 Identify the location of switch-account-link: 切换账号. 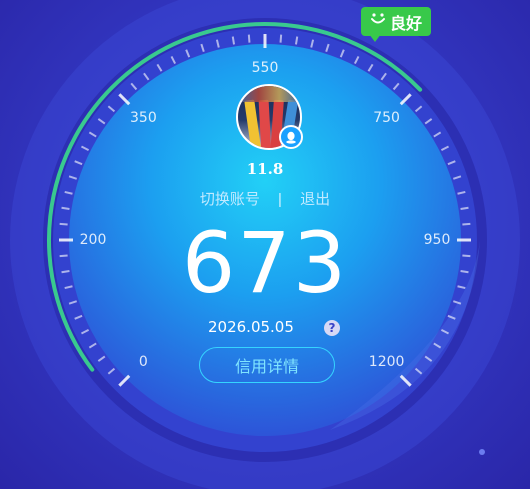
(230, 198).